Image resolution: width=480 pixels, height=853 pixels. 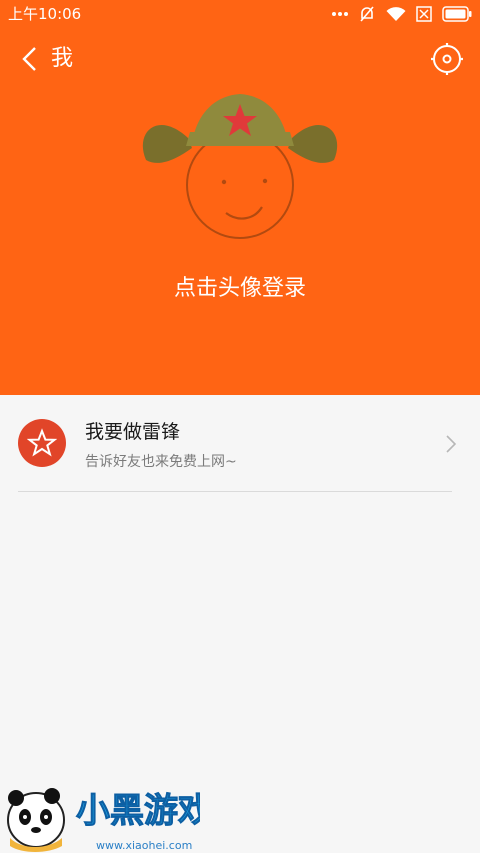 I want to click on ushanka-face-icon, so click(x=240, y=166).